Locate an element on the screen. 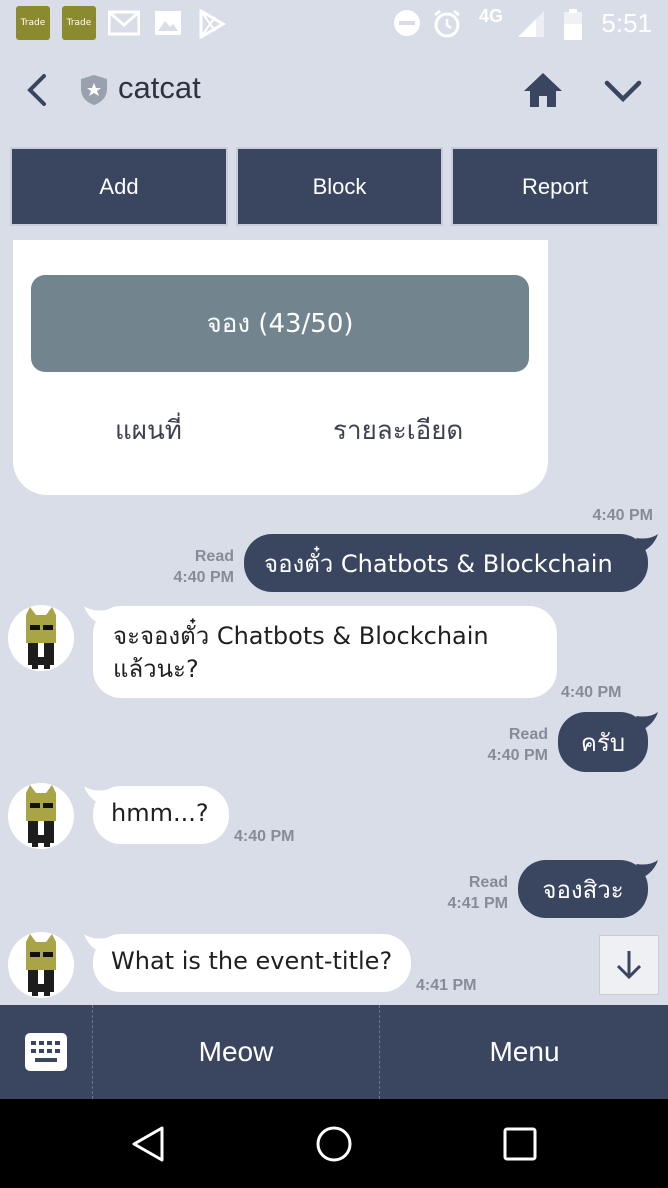 Image resolution: width=668 pixels, height=1188 pixels. outgoing-message: จองตั๋ว Chatbots & Blockchain is located at coordinates (446, 563).